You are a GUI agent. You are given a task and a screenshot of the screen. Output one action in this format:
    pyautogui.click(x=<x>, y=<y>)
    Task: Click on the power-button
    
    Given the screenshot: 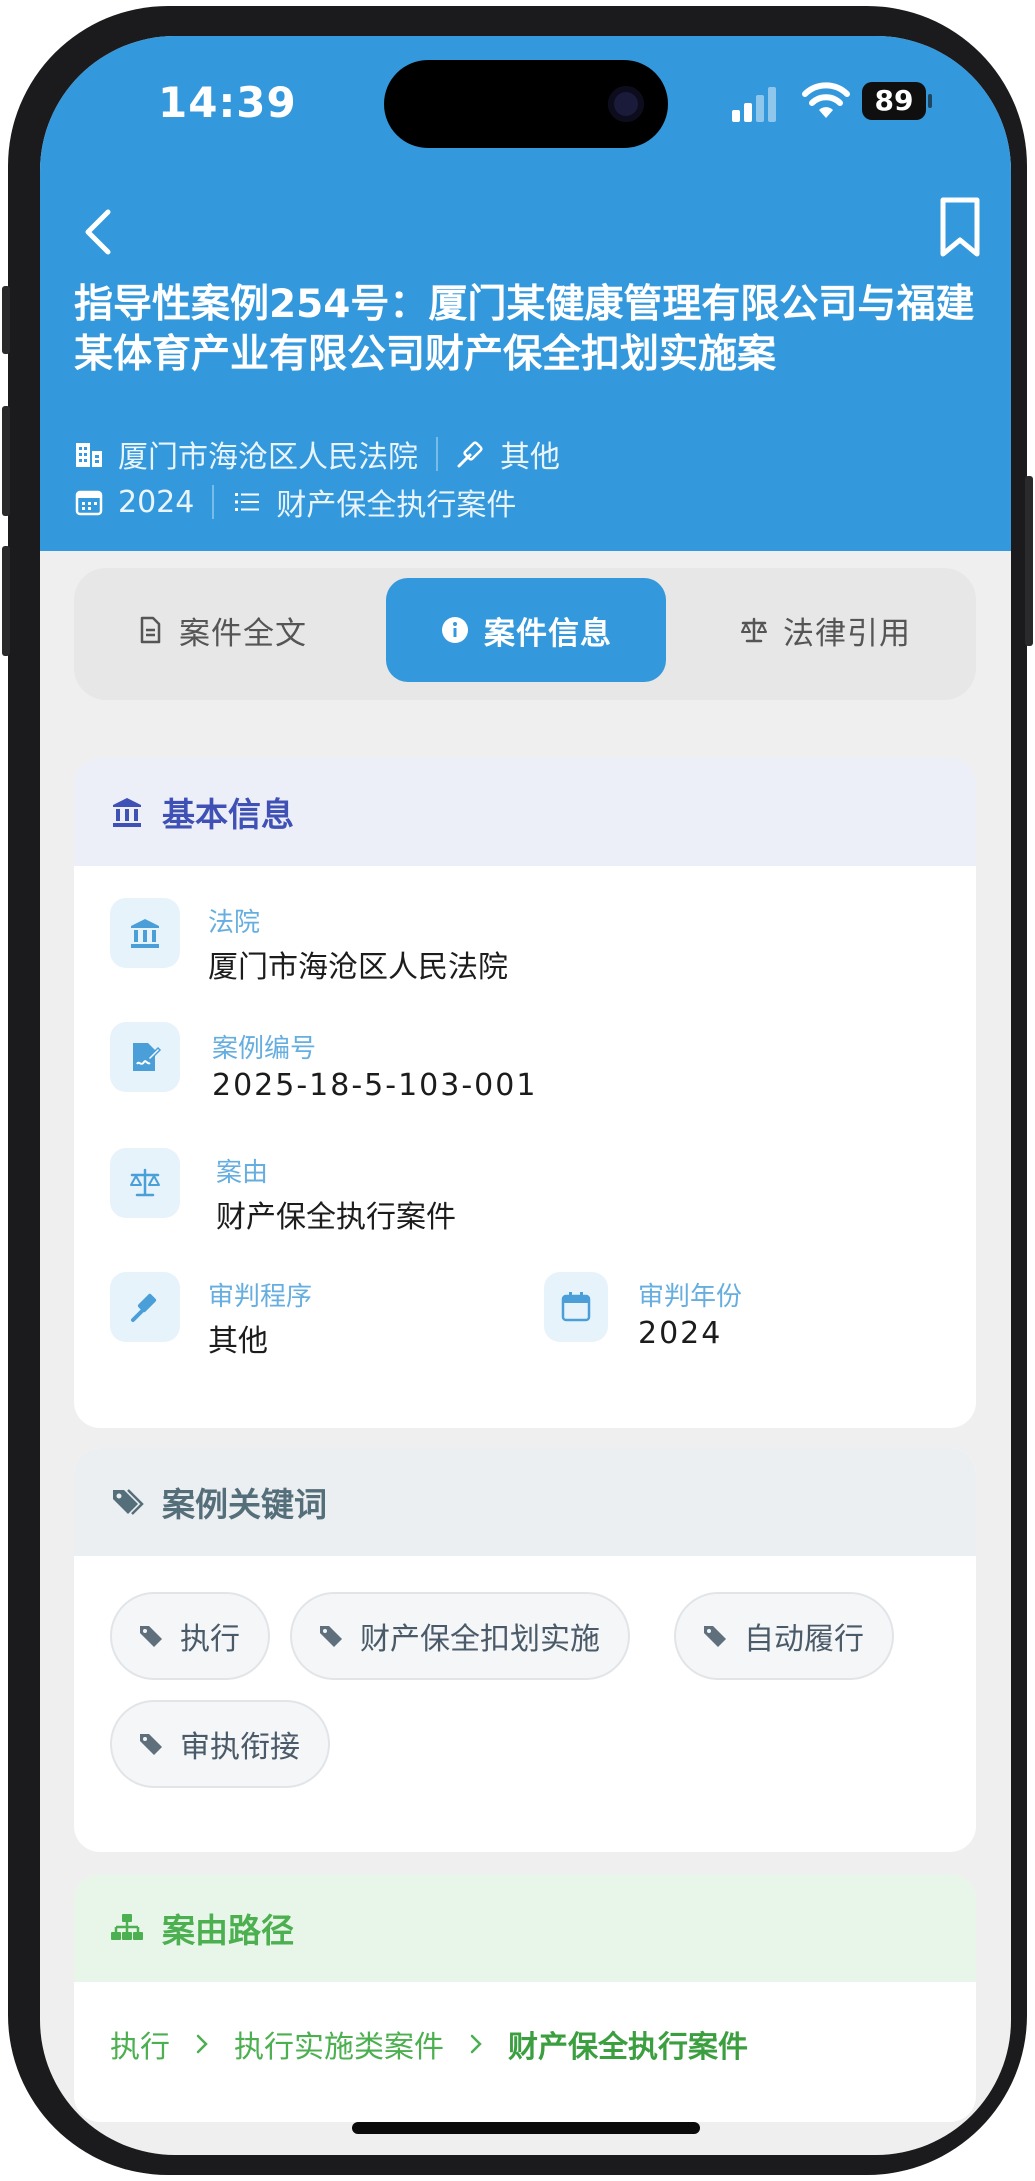 What is the action you would take?
    pyautogui.click(x=1029, y=561)
    